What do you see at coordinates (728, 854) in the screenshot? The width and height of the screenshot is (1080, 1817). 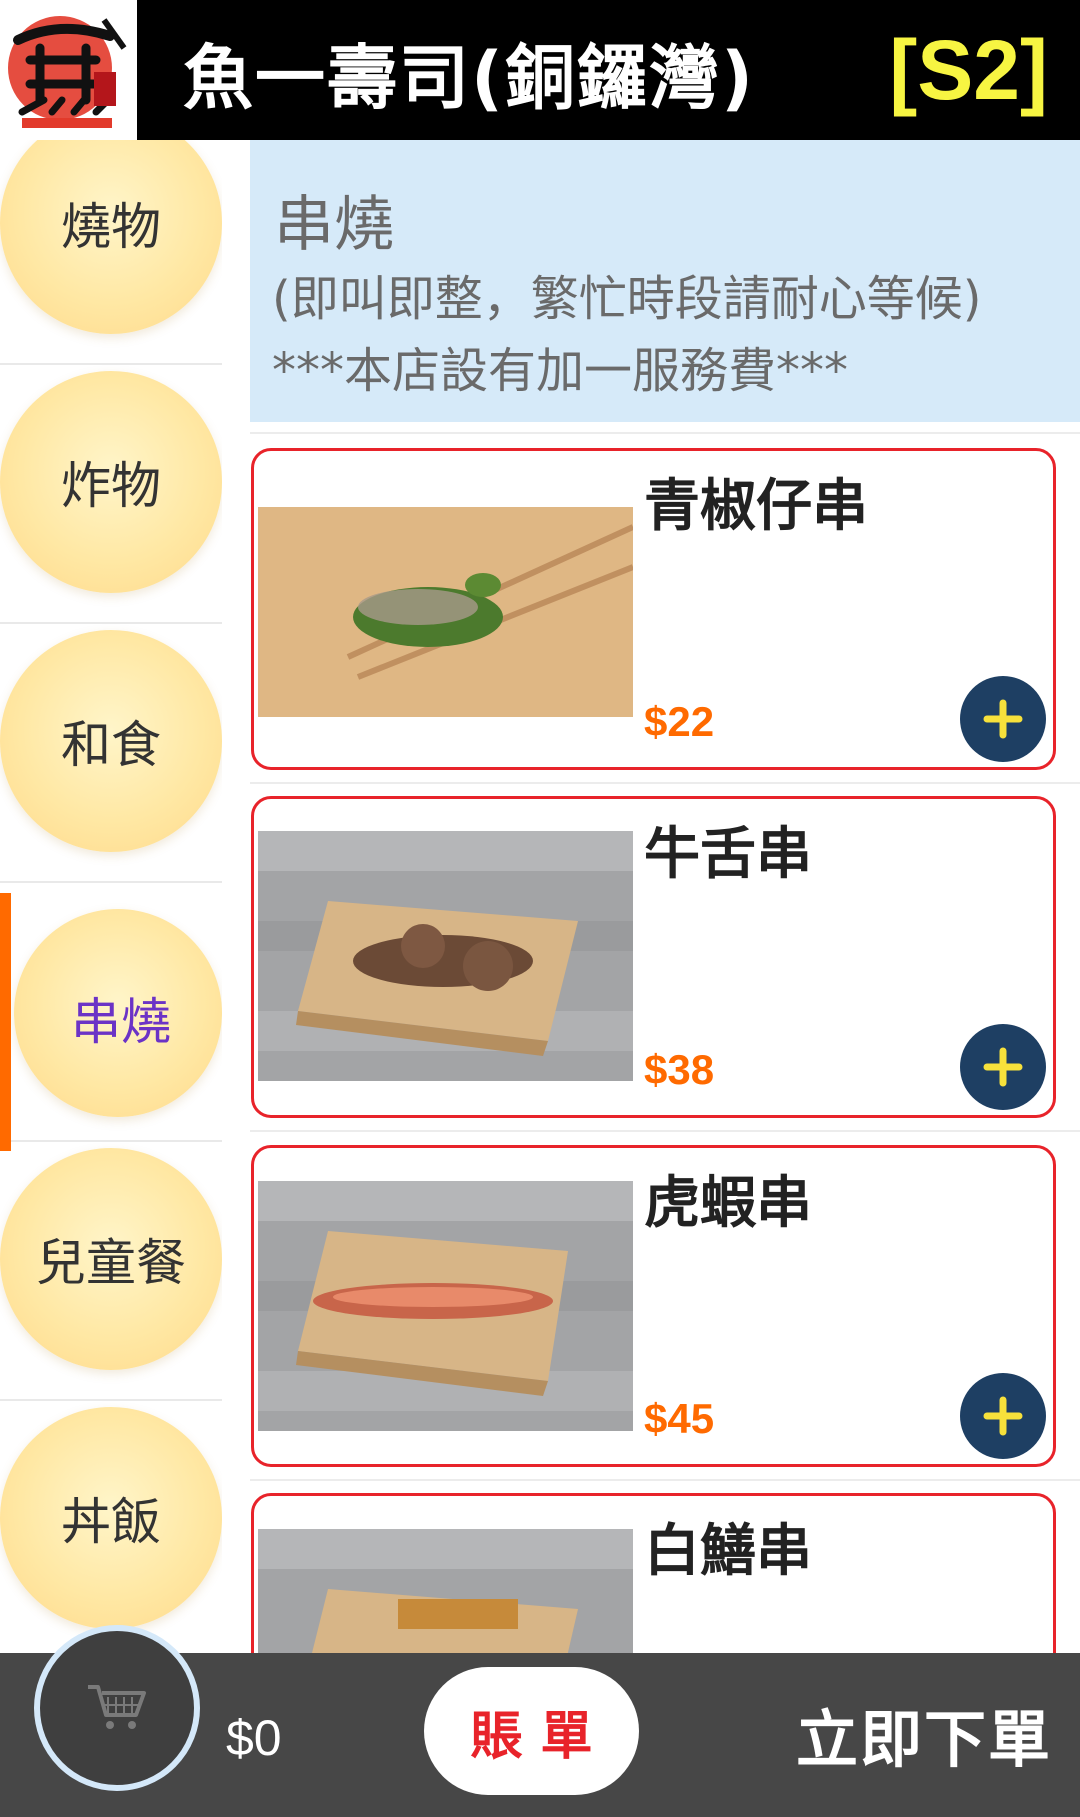 I see `item-name: 牛舌串` at bounding box center [728, 854].